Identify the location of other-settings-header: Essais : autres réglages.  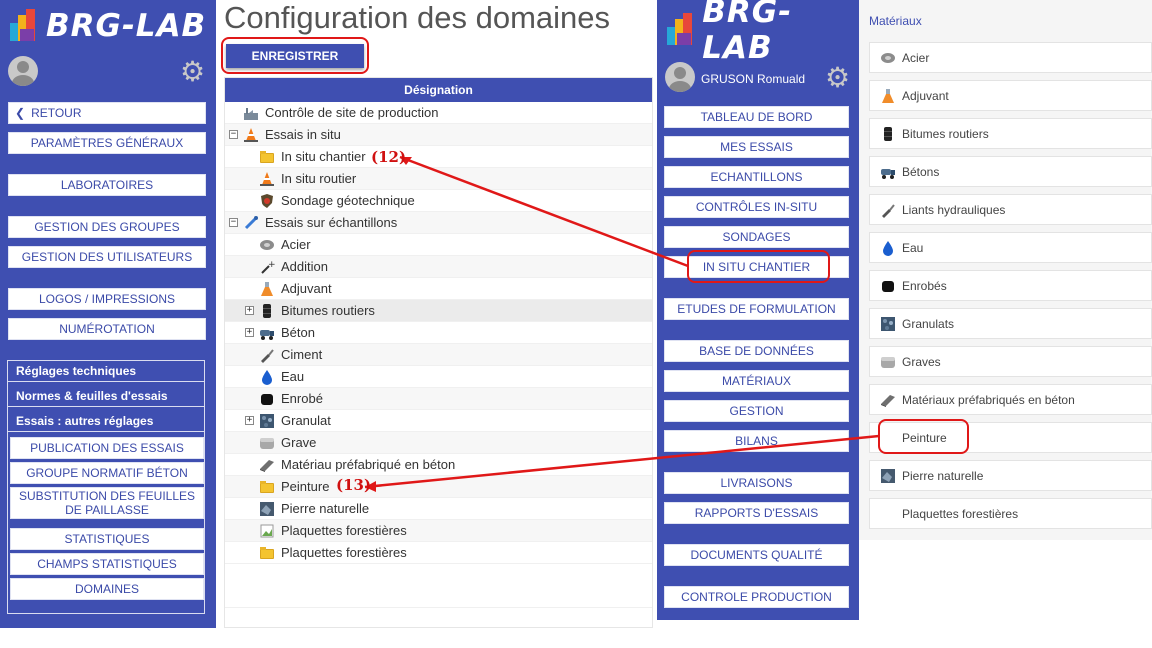
(106, 421).